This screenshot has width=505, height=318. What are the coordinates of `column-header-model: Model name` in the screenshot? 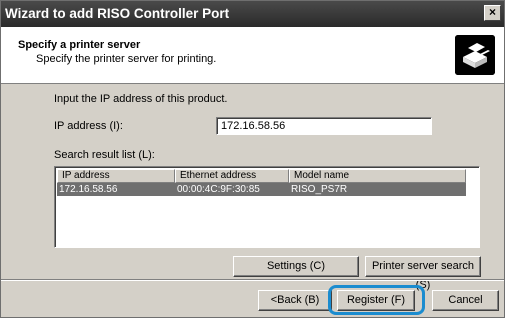 It's located at (377, 176).